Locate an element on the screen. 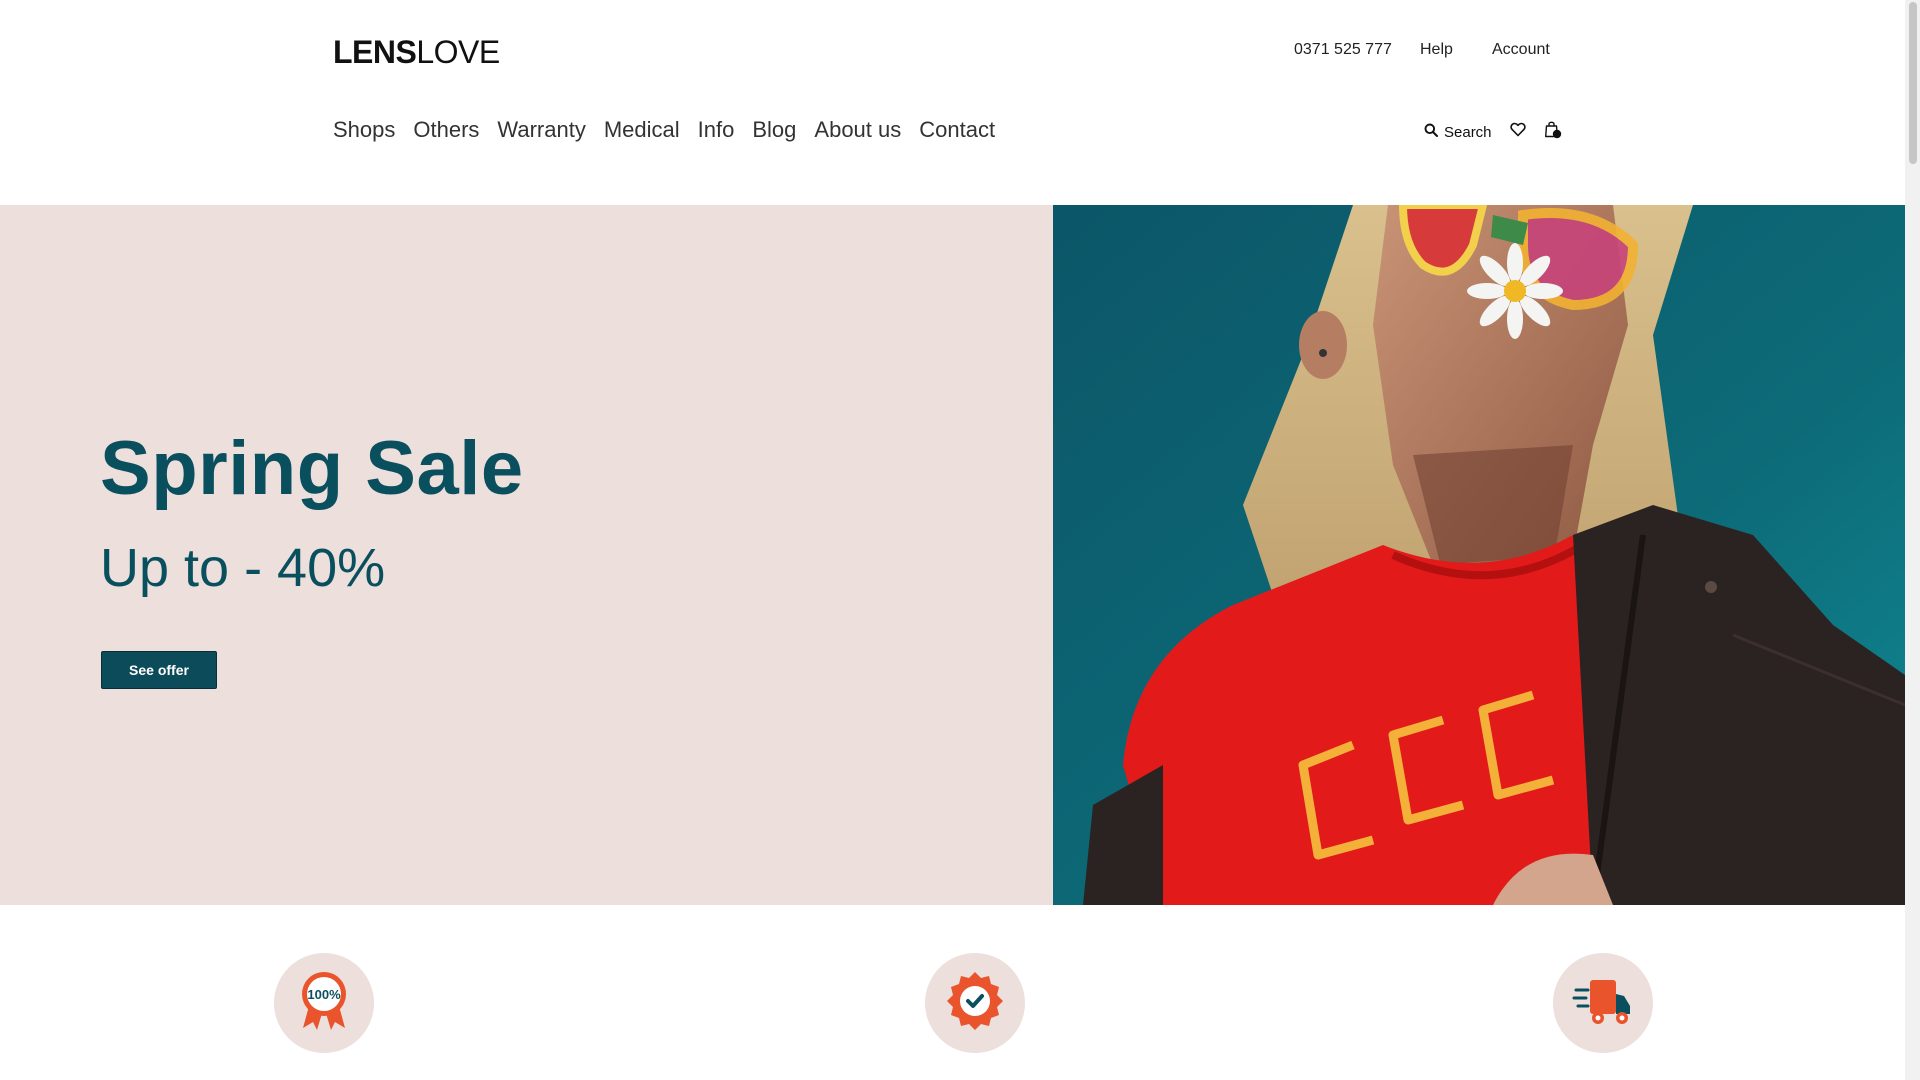 The image size is (1920, 1080). wishlist-button is located at coordinates (1517, 132).